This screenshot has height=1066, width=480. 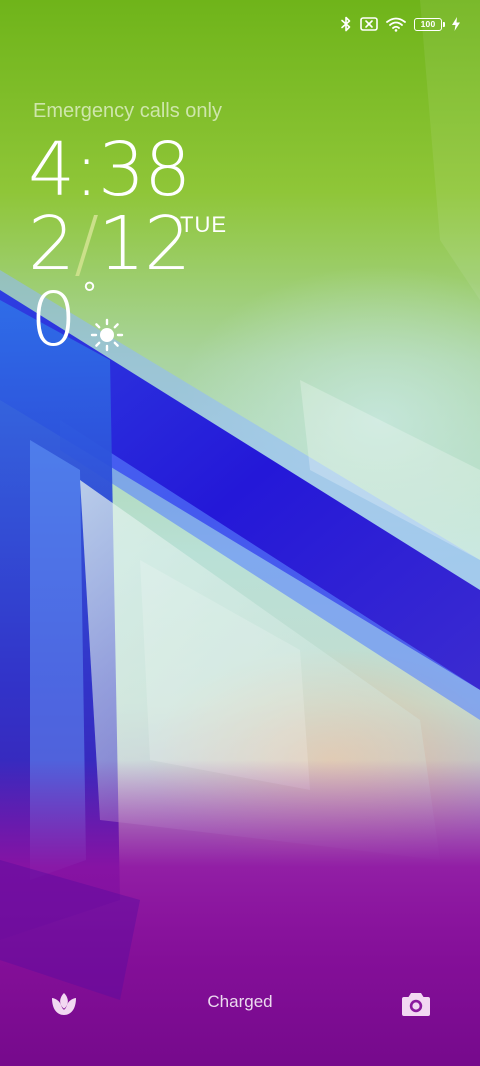 What do you see at coordinates (107, 335) in the screenshot?
I see `sun-icon` at bounding box center [107, 335].